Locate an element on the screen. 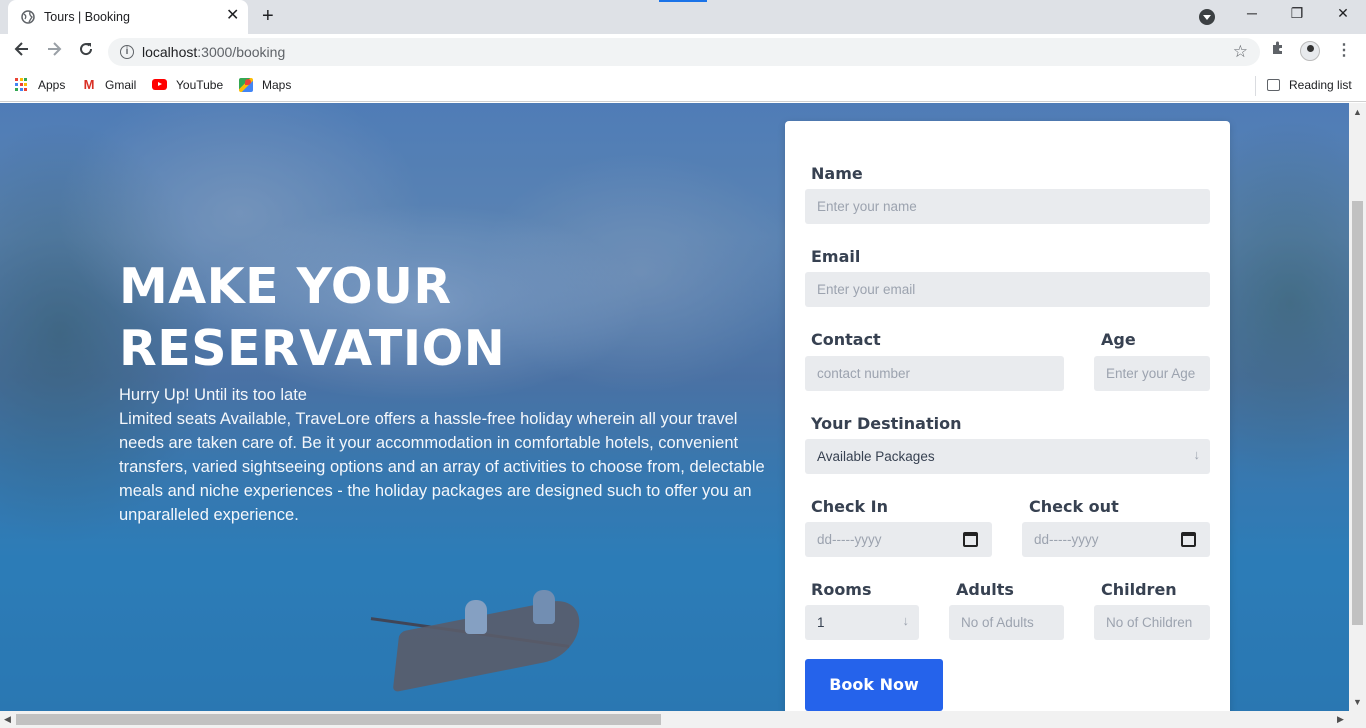 Image resolution: width=1366 pixels, height=728 pixels. bookmarks-separator is located at coordinates (1255, 86).